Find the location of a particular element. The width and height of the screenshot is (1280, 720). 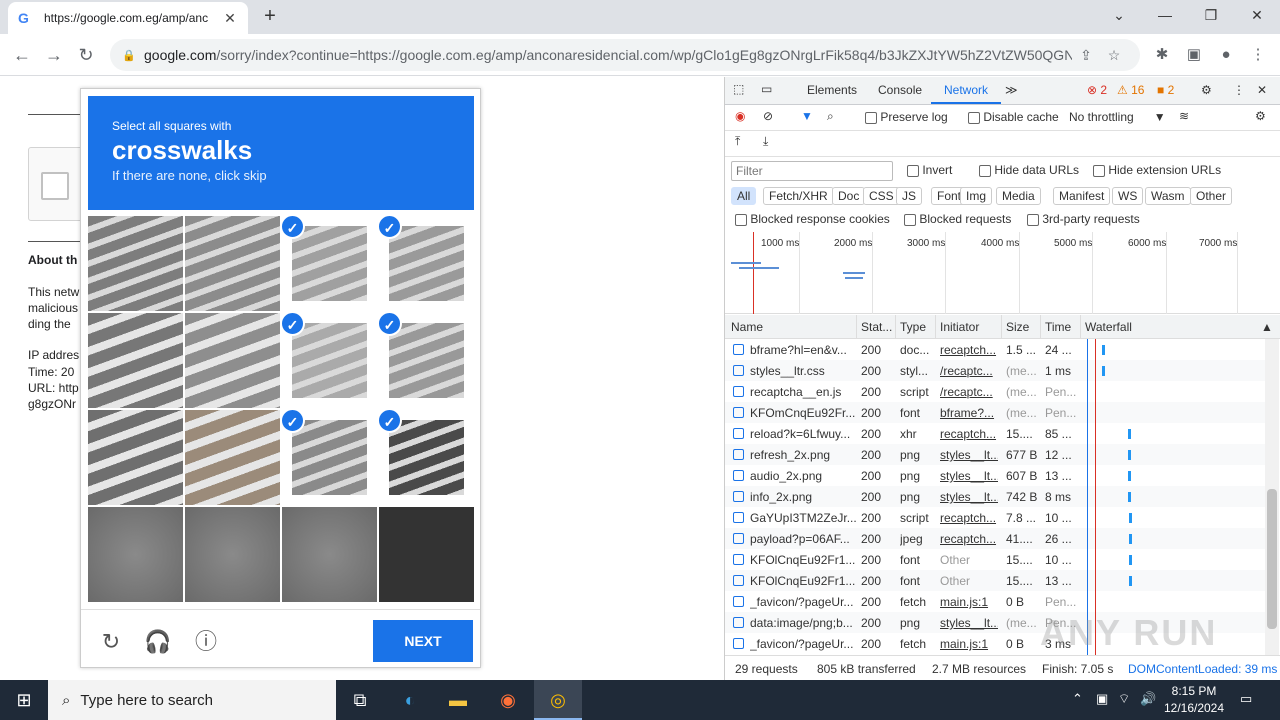

blocked-requests-checkbox: Blocked requests is located at coordinates (957, 219).